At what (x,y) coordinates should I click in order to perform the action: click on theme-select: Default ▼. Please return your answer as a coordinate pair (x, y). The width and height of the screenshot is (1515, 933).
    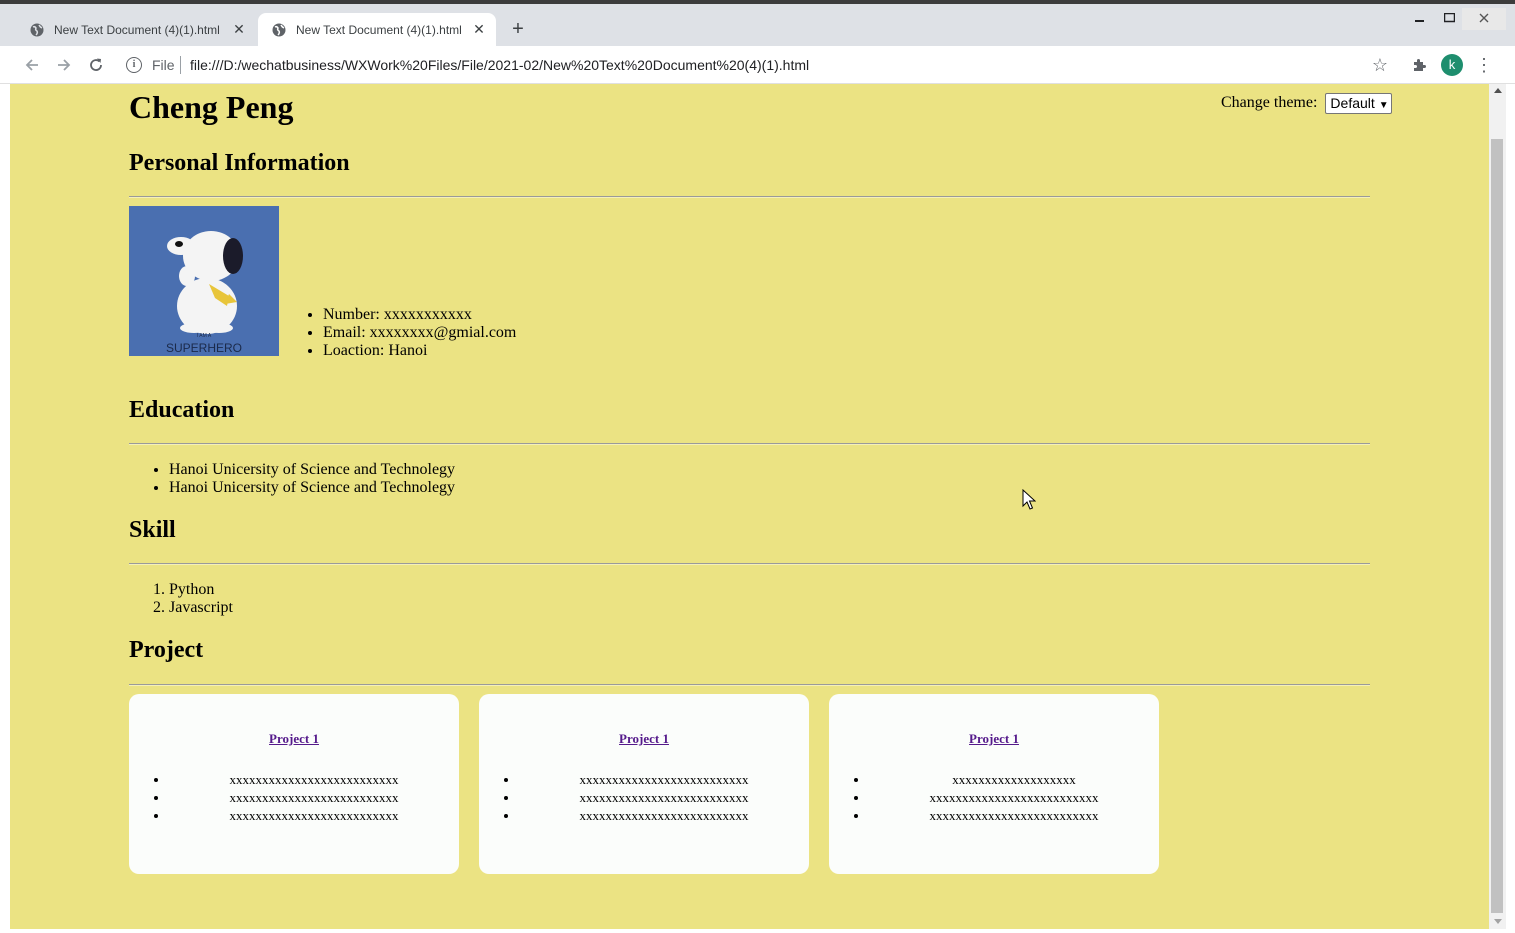
    Looking at the image, I should click on (1358, 103).